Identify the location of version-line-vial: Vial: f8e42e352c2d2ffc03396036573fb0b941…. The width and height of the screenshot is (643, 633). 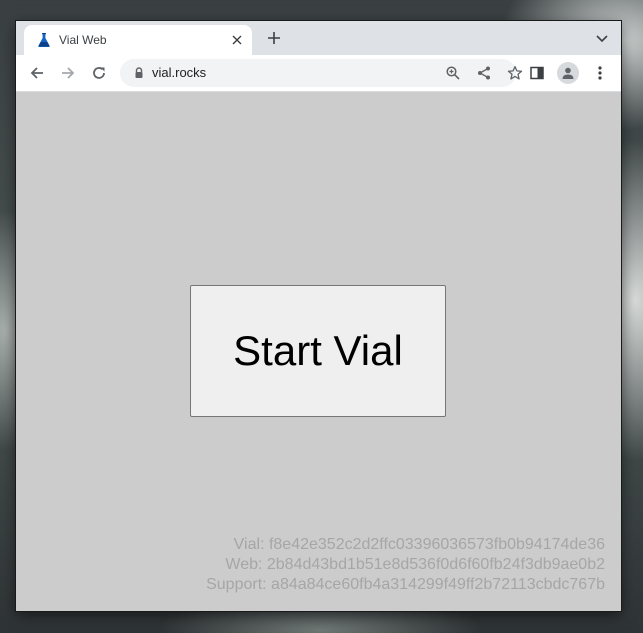
(419, 544).